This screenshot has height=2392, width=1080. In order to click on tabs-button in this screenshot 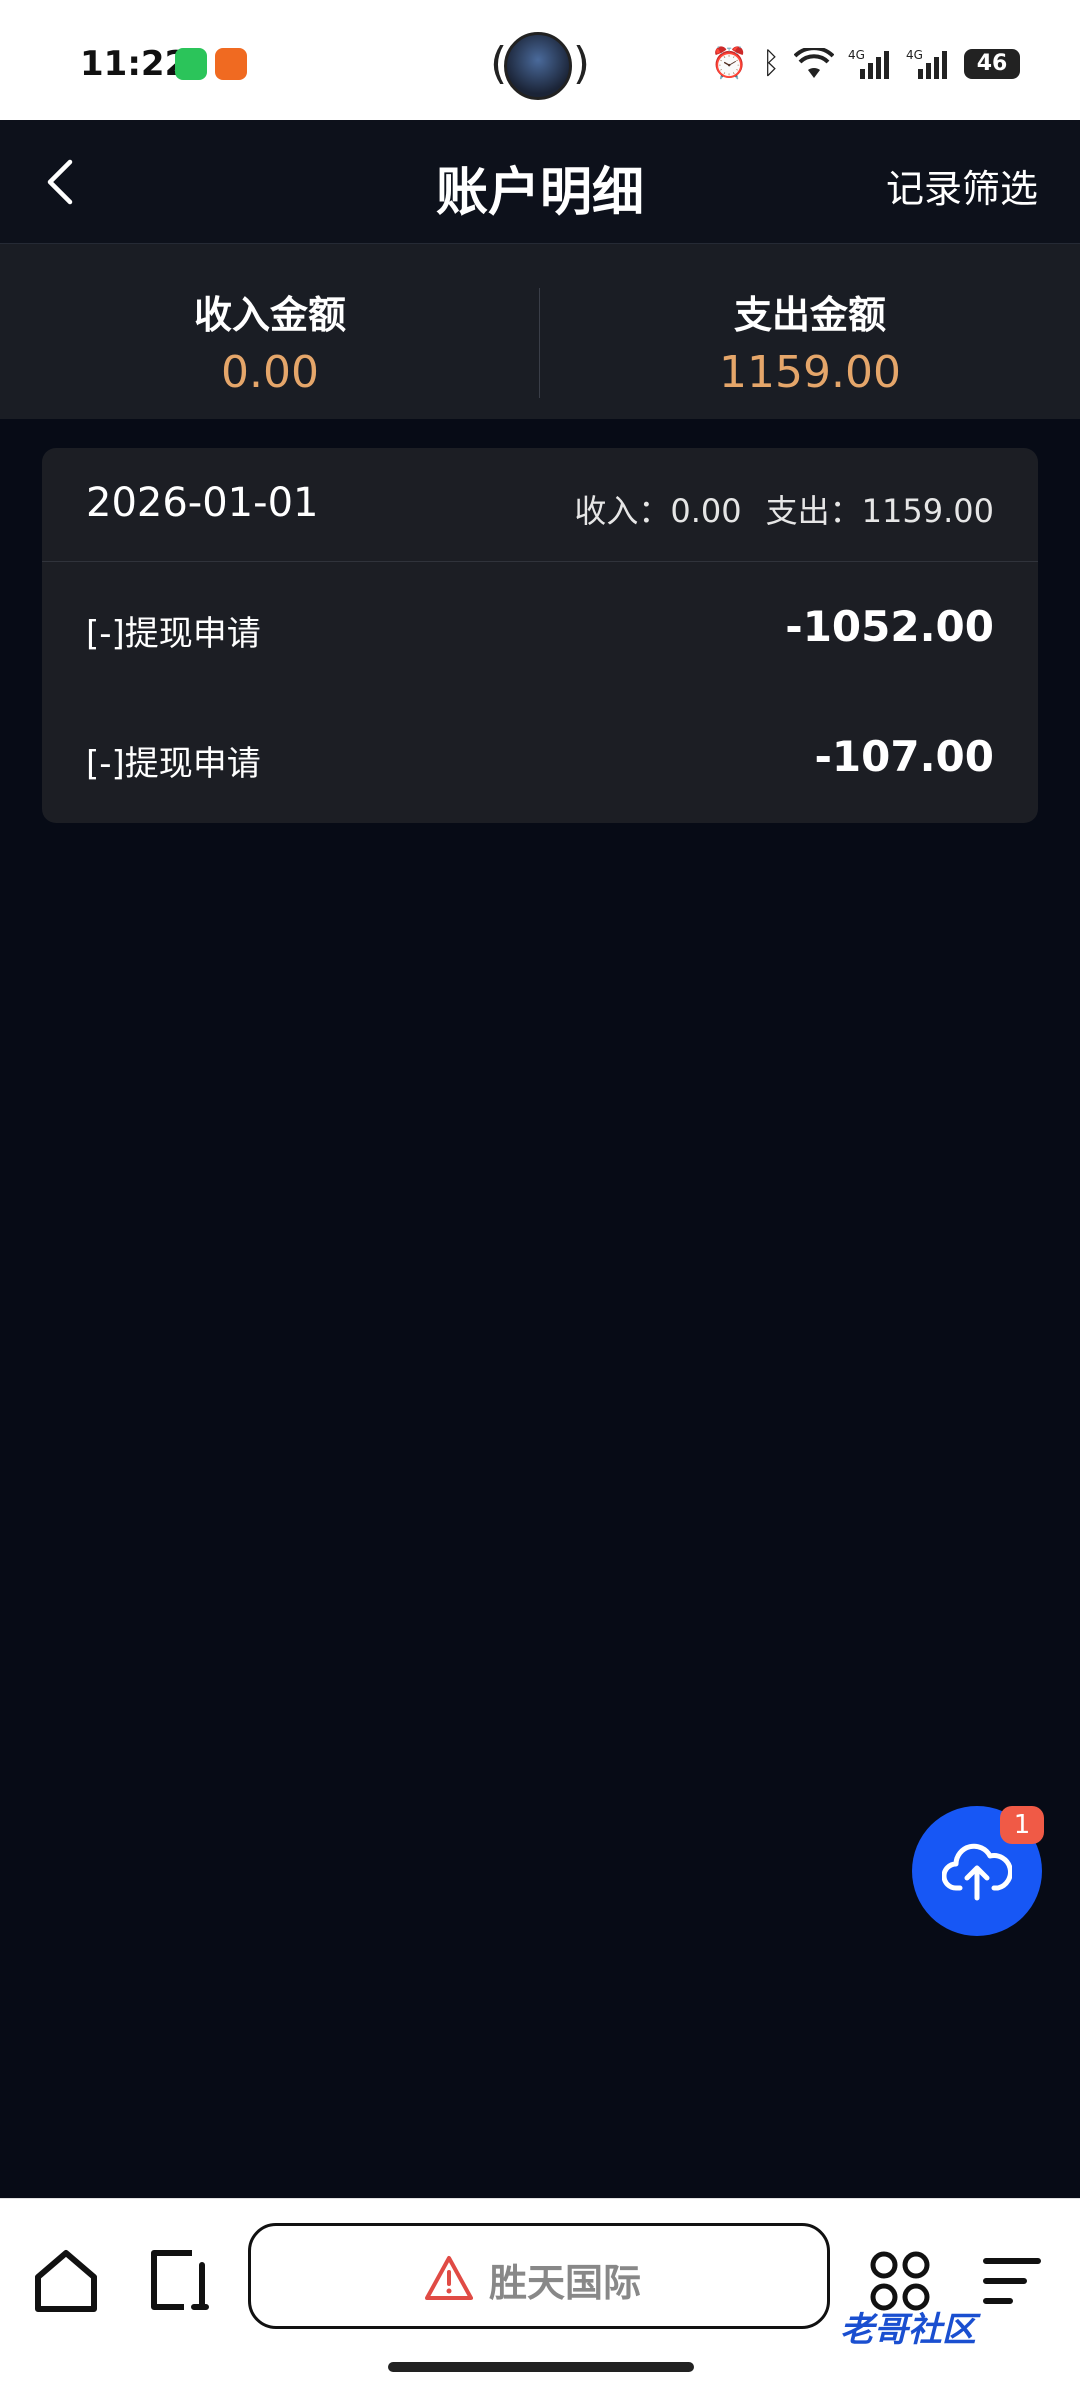, I will do `click(180, 2281)`.